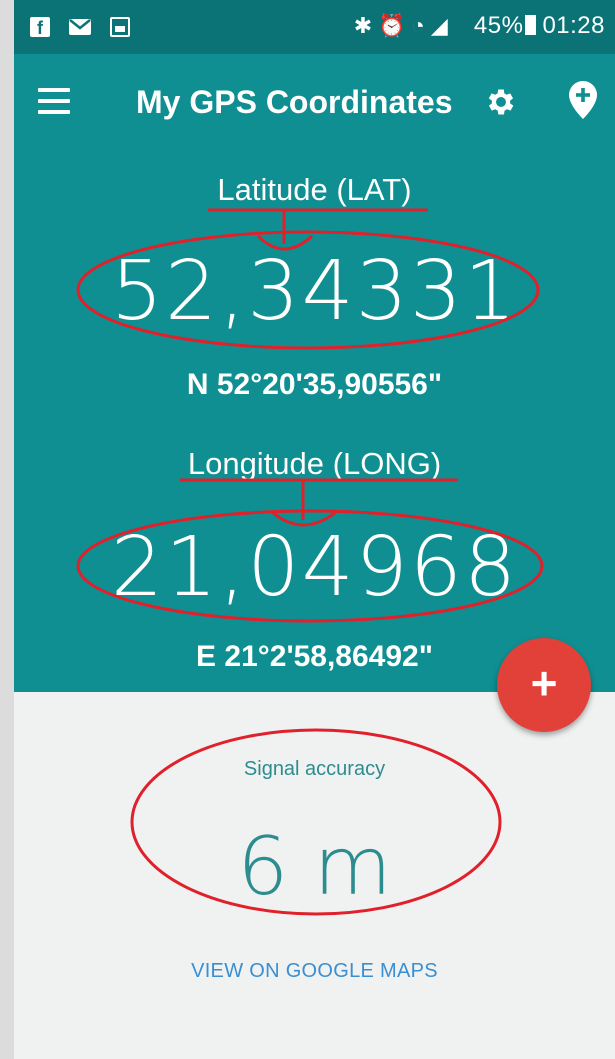  I want to click on latitude-dms: N 52°20'35,90556", so click(314, 384).